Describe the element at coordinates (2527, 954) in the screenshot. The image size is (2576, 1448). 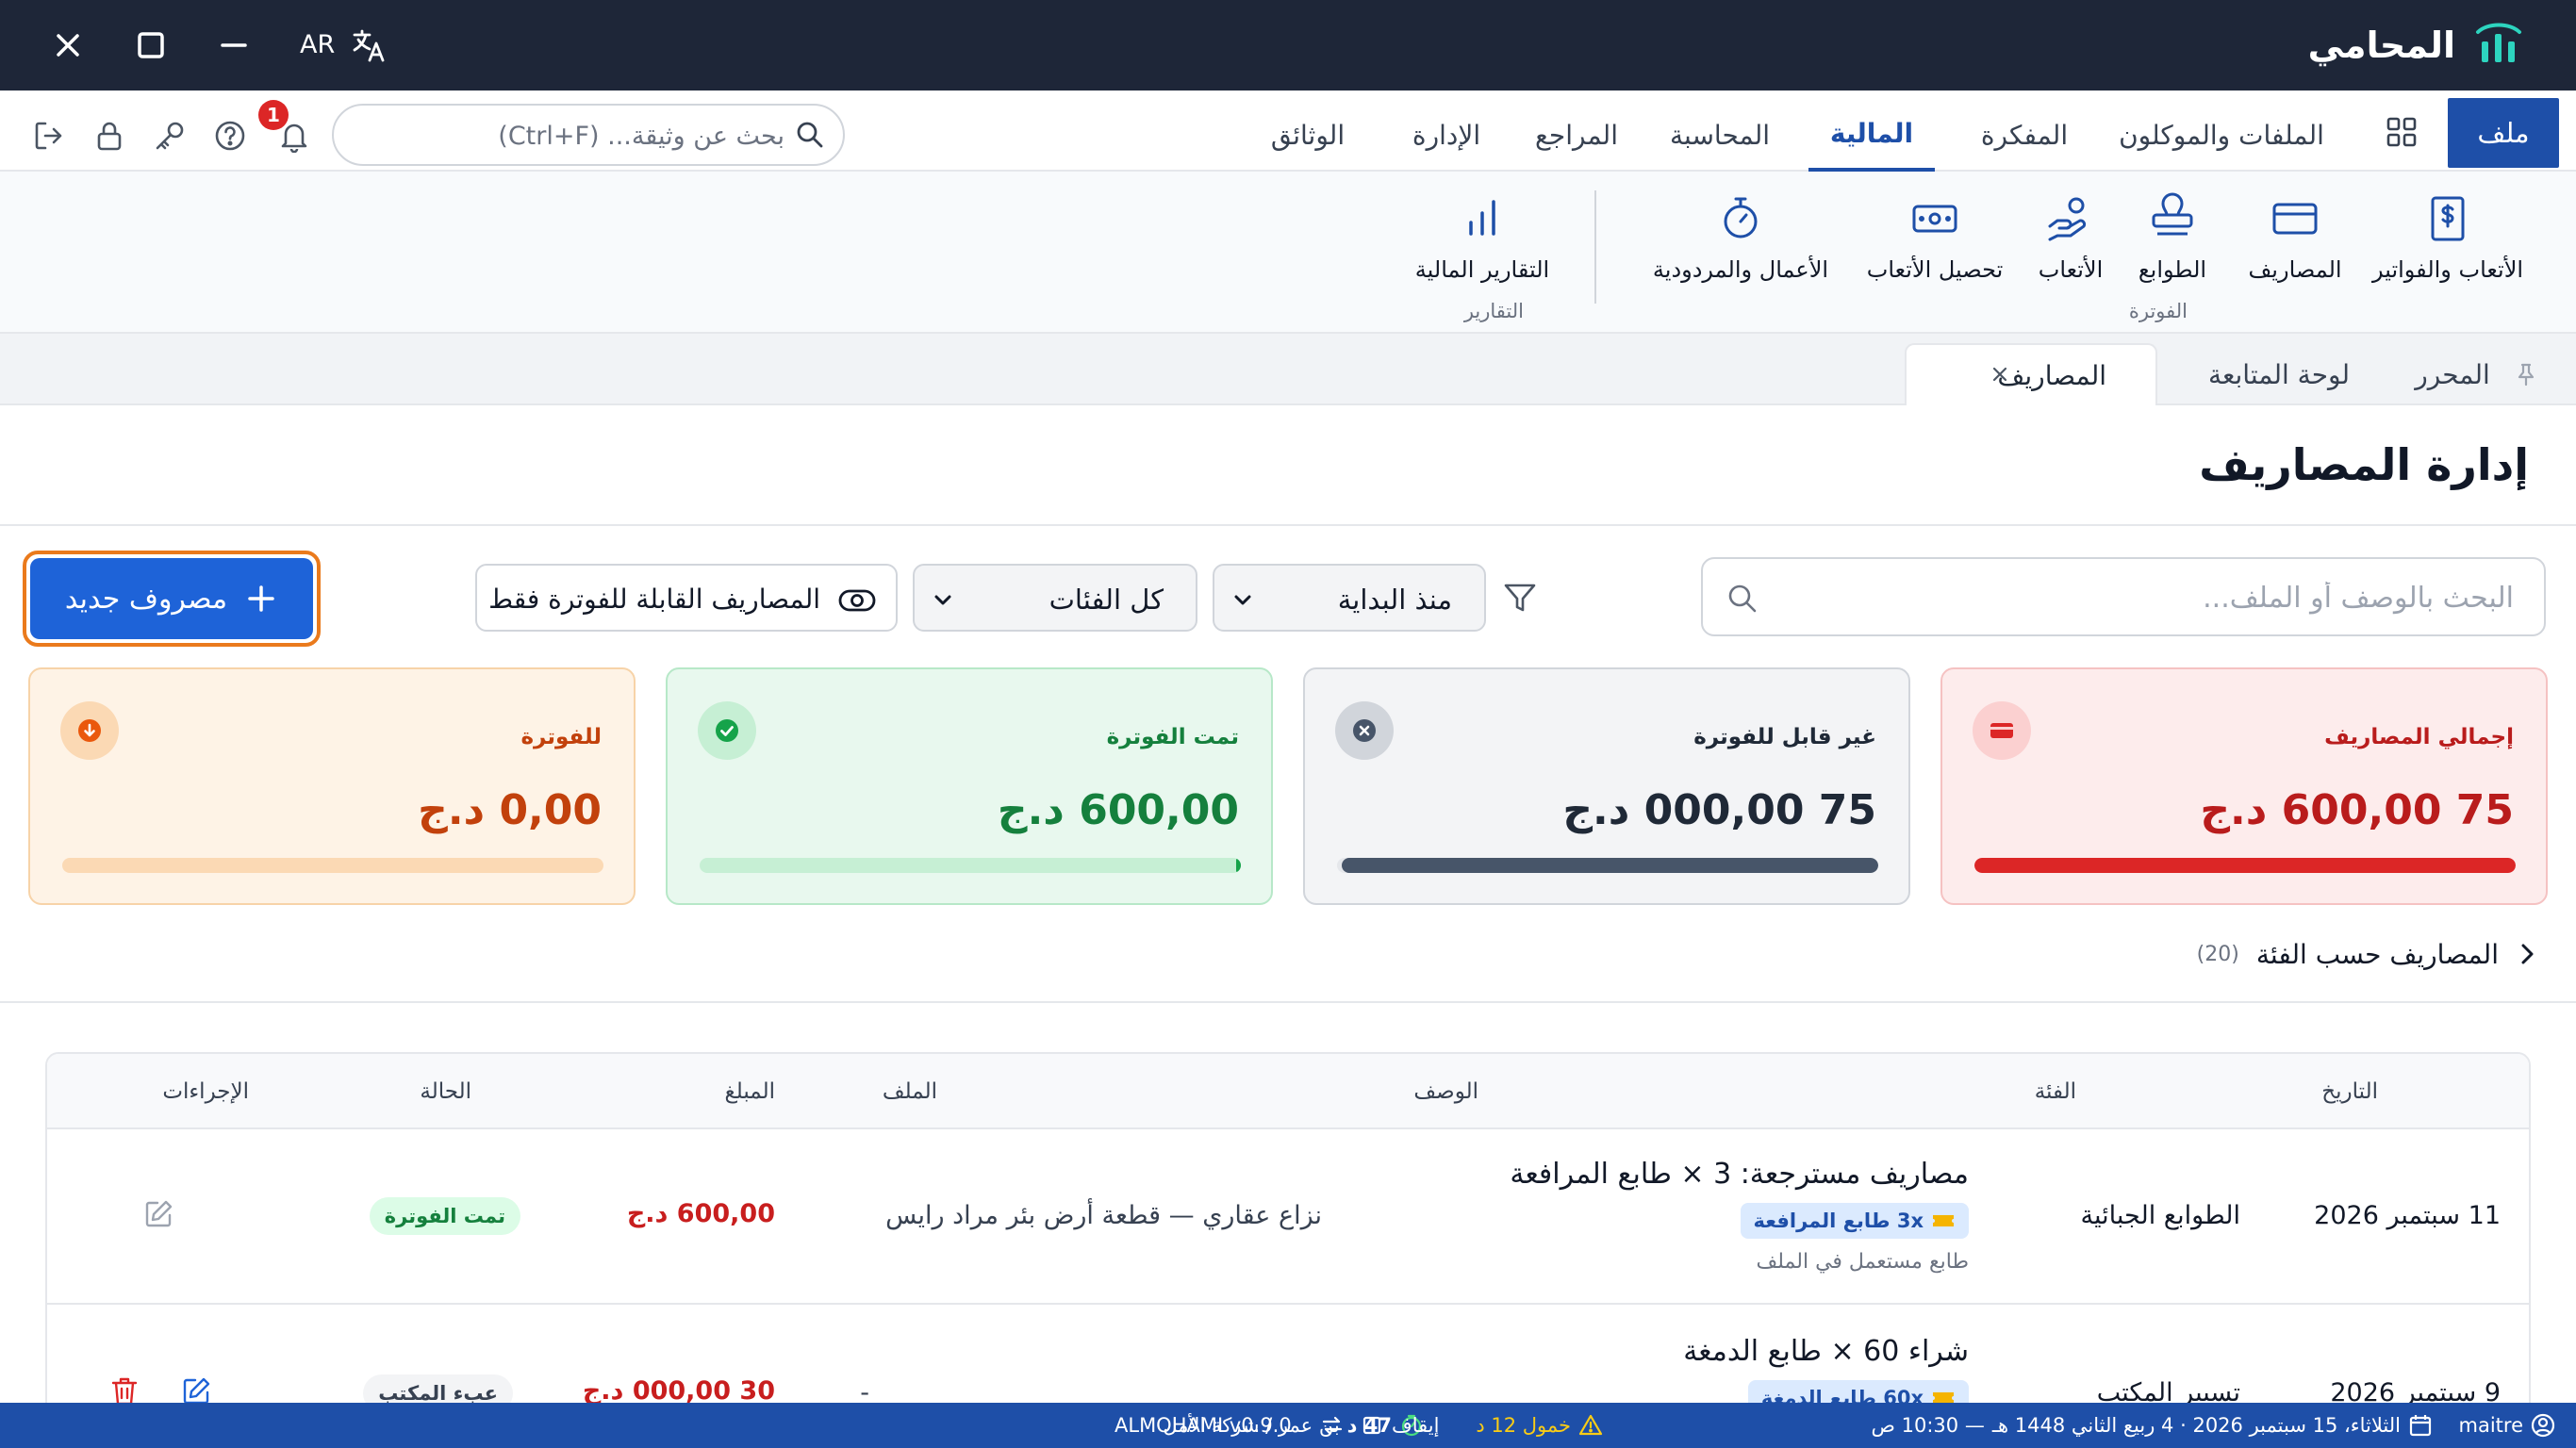
I see `chevron-right-icon` at that location.